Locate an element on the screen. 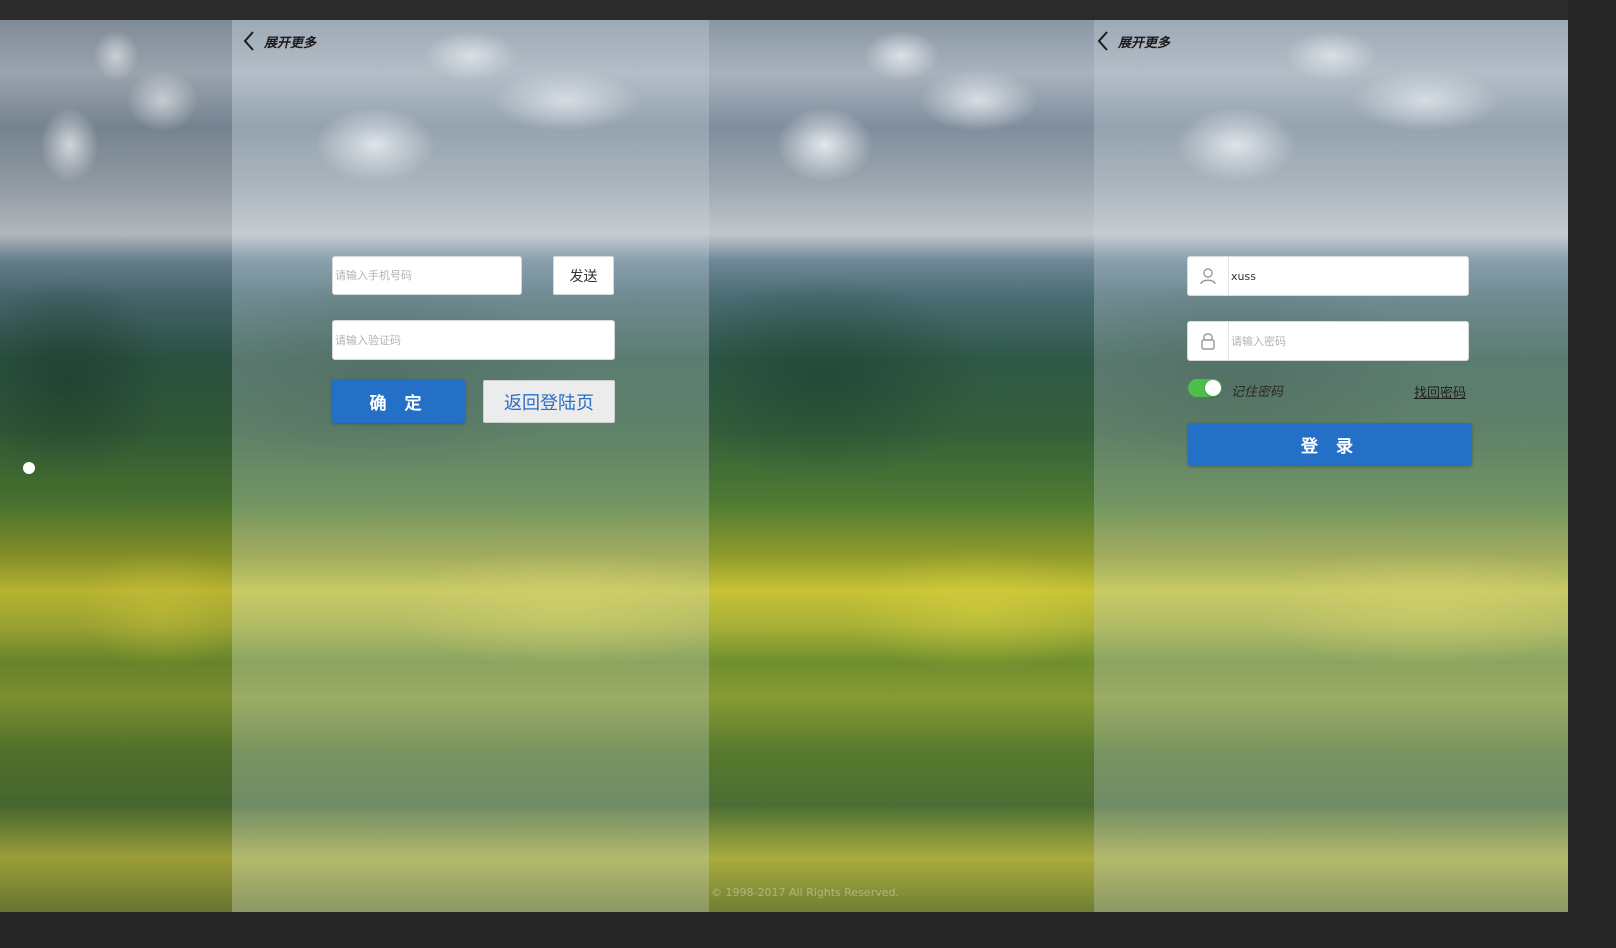 The height and width of the screenshot is (948, 1616). carousel-dot is located at coordinates (29, 468).